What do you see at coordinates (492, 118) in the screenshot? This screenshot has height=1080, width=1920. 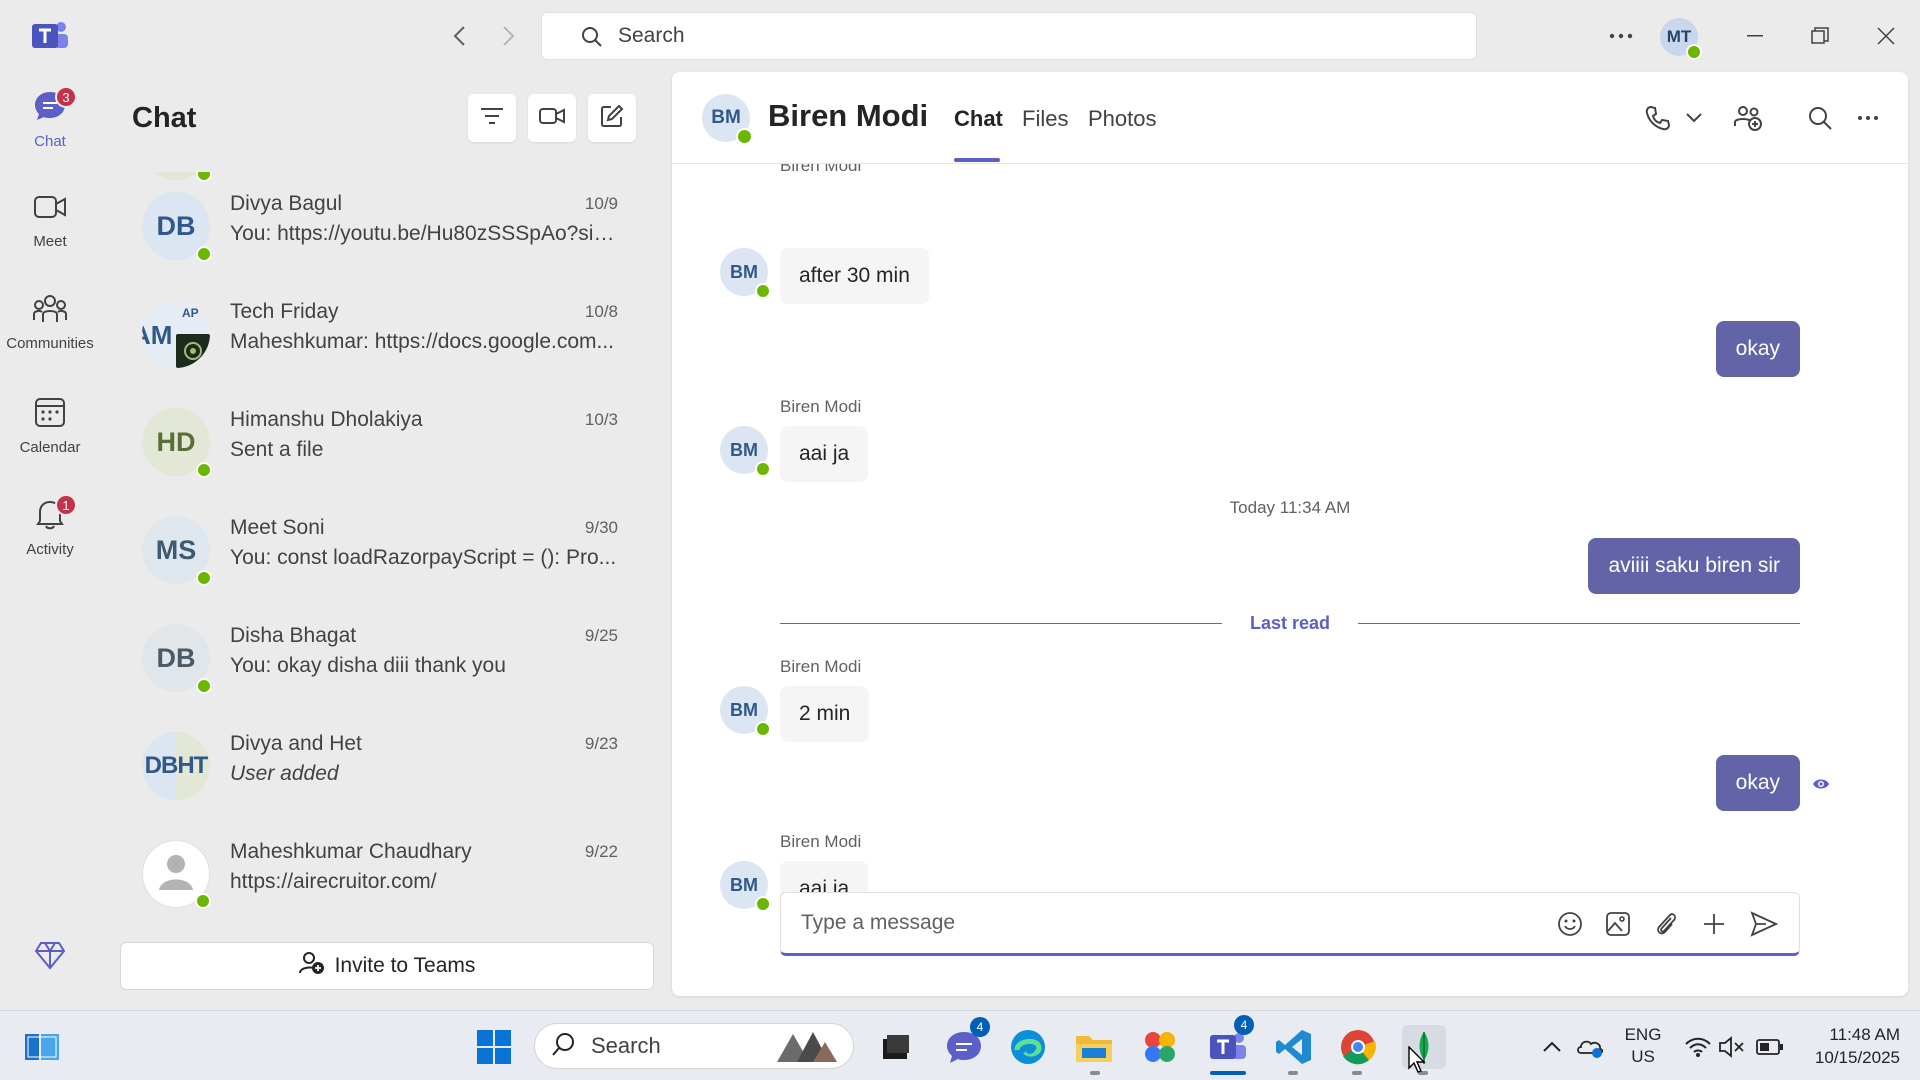 I see `filter-button` at bounding box center [492, 118].